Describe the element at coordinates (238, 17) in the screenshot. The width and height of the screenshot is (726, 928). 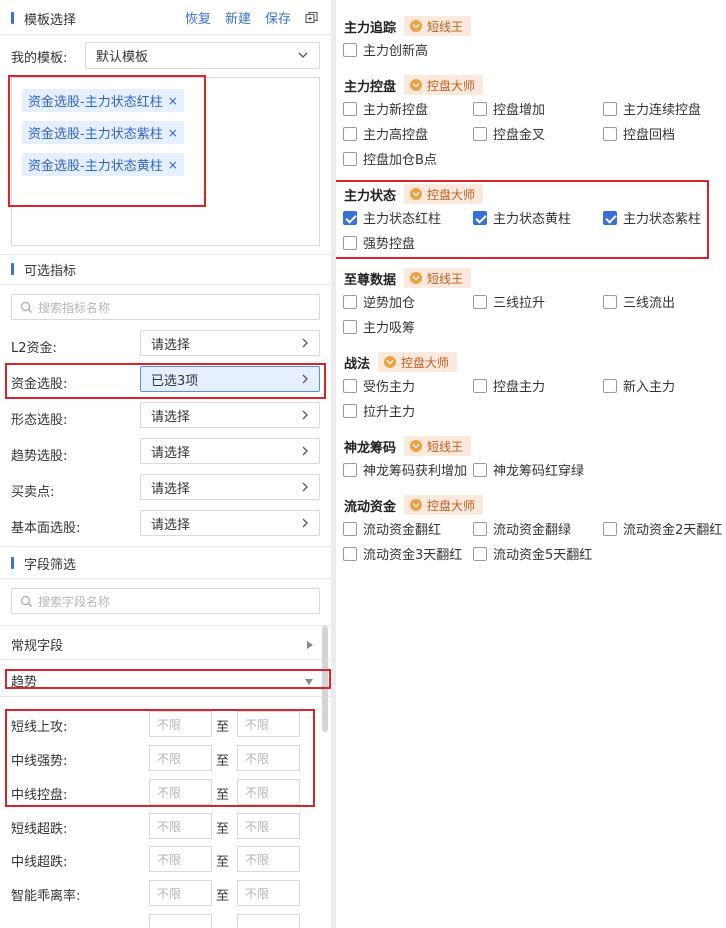
I see `new-button: 新建` at that location.